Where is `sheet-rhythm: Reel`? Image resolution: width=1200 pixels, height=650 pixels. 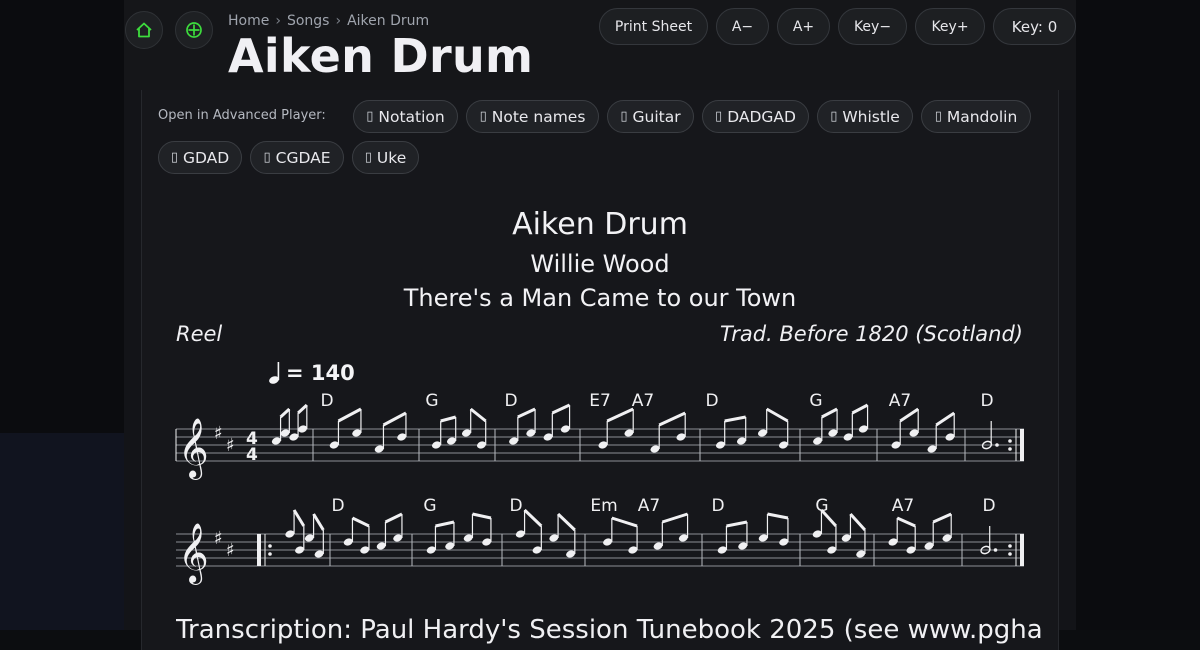
sheet-rhythm: Reel is located at coordinates (199, 334).